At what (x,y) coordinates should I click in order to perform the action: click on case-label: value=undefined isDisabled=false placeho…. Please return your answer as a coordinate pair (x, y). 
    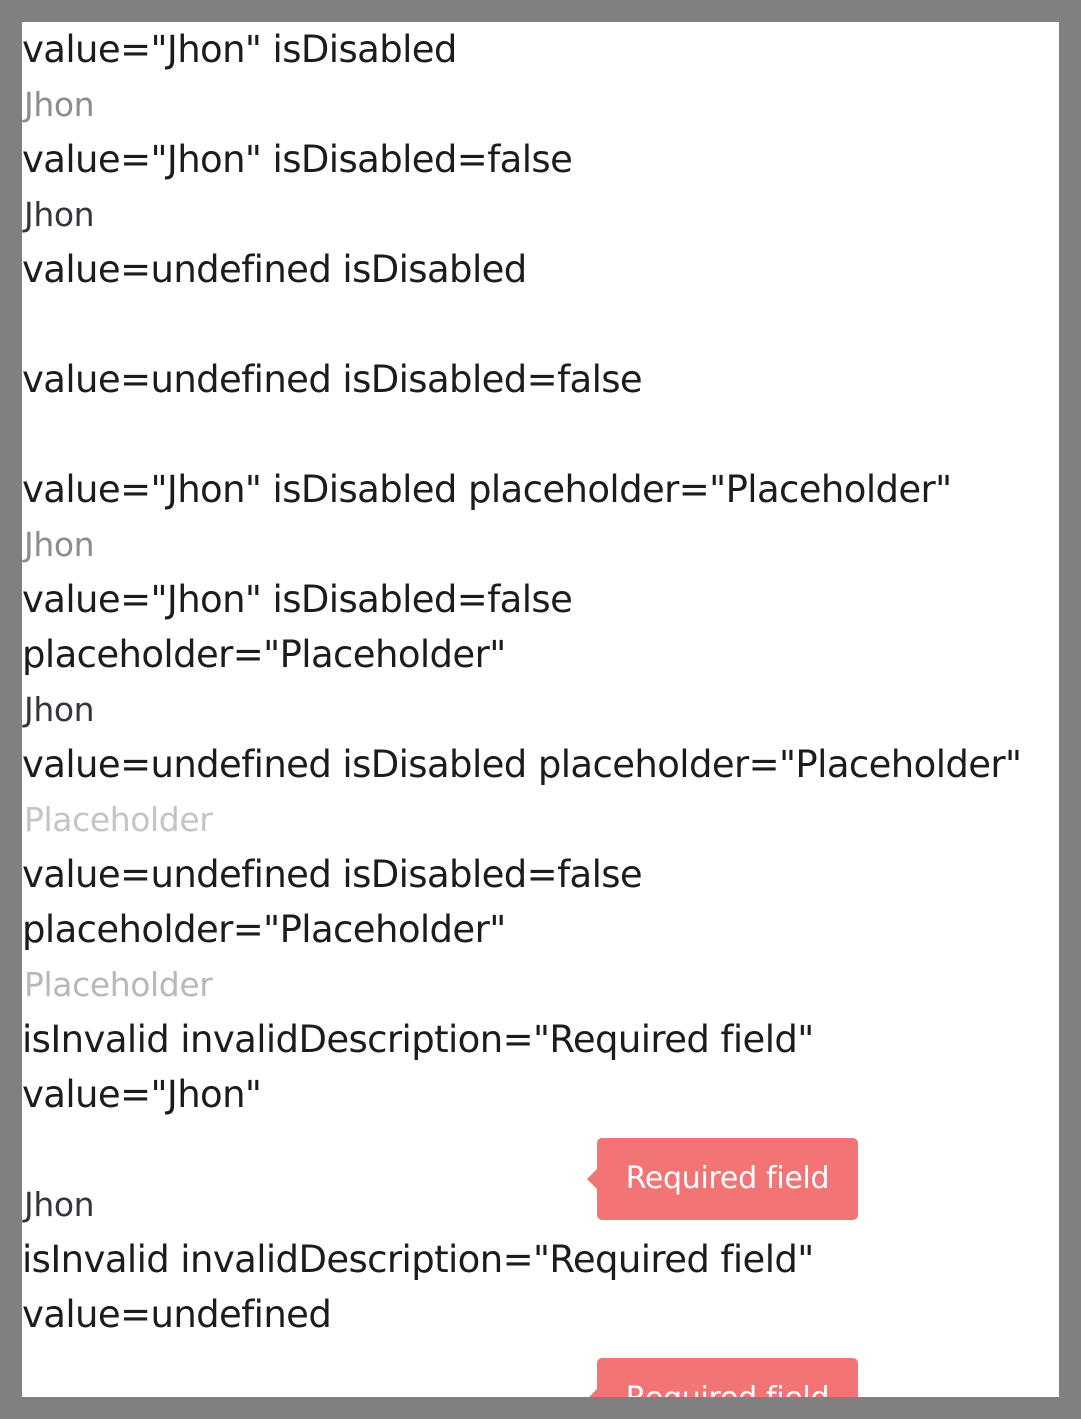
    Looking at the image, I should click on (332, 902).